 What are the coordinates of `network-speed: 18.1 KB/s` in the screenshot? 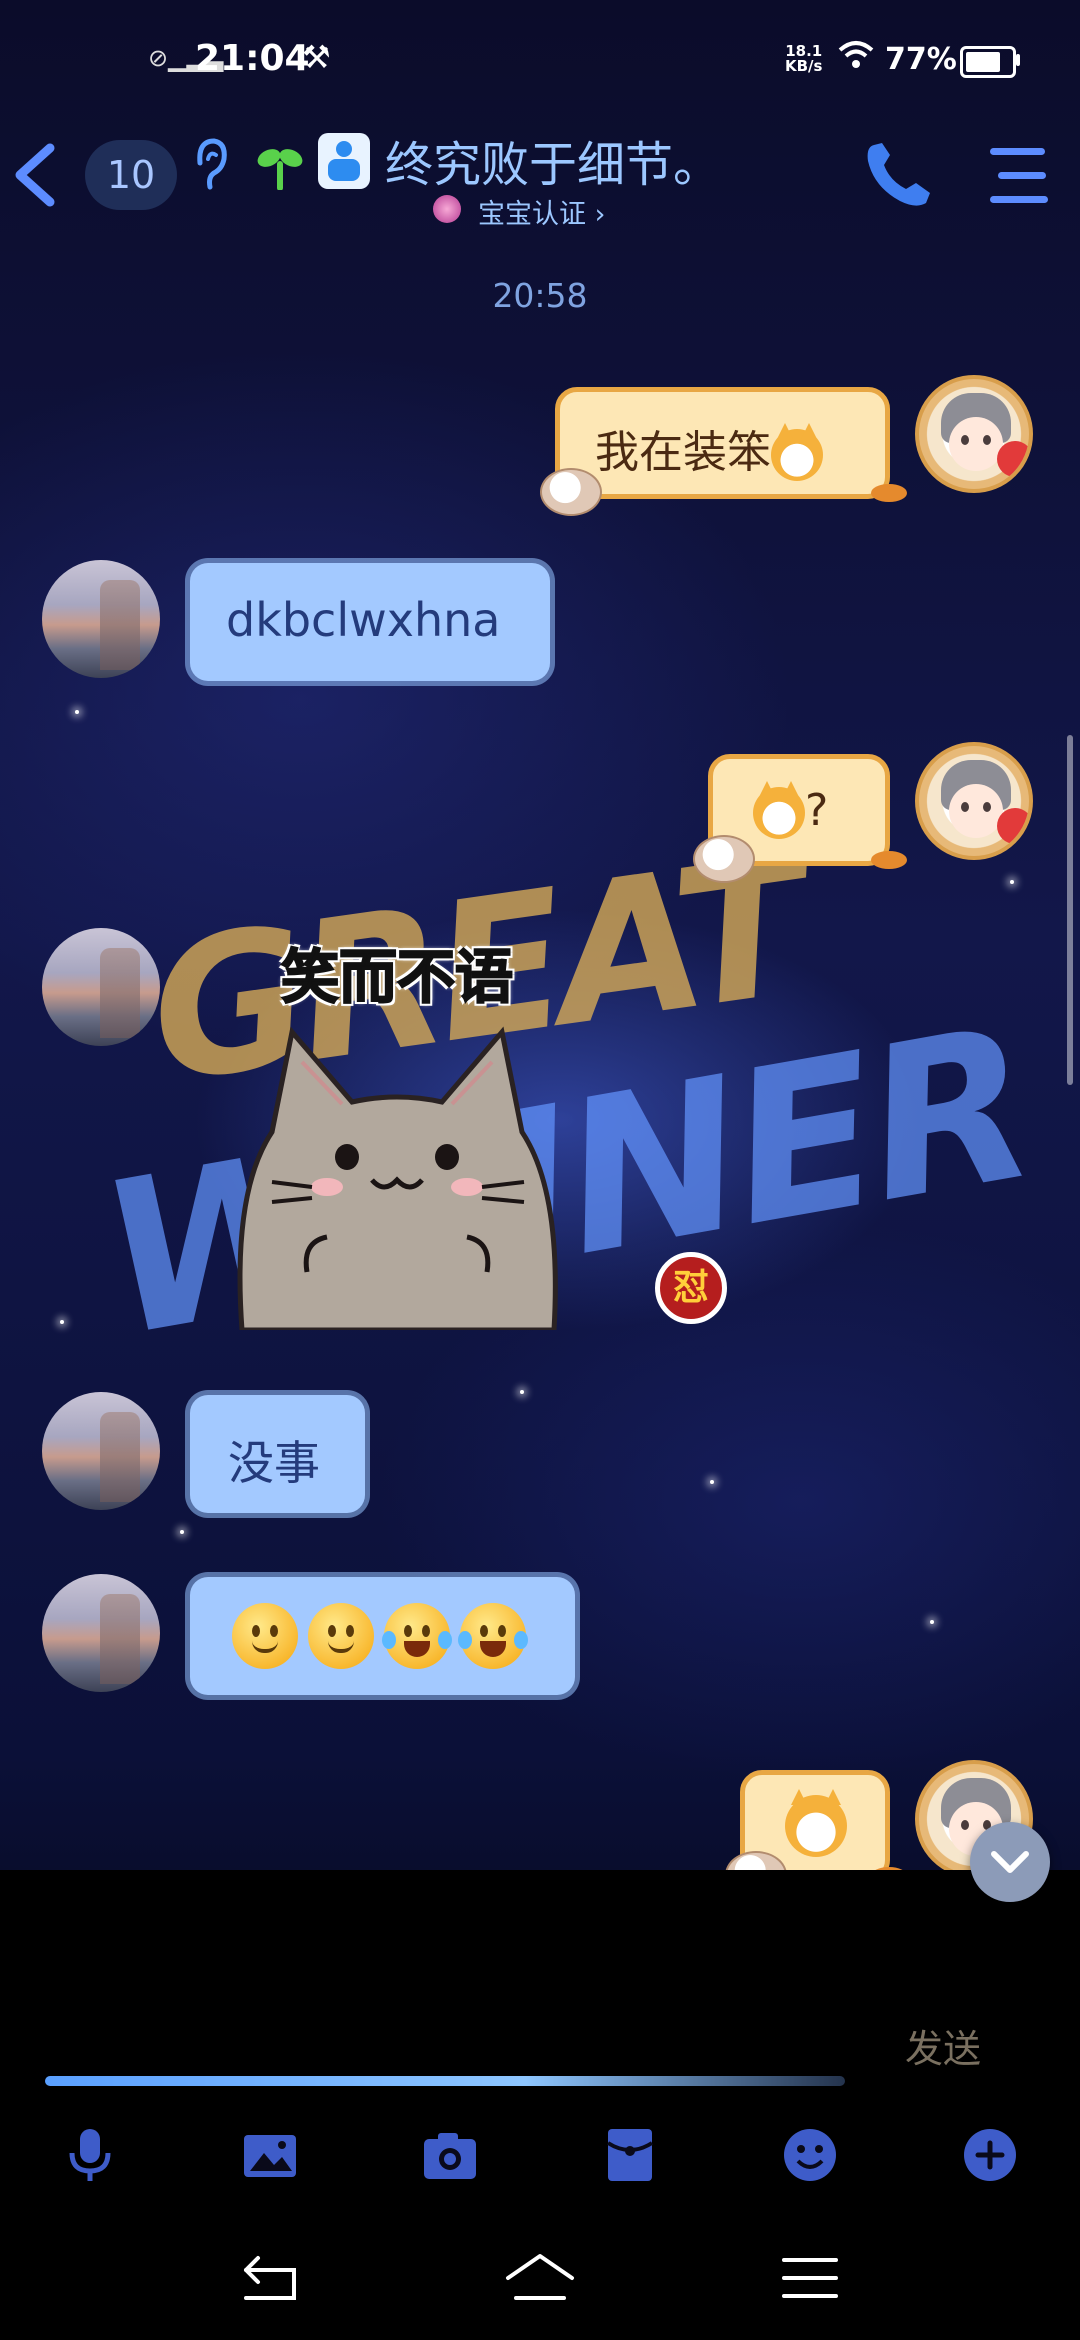 It's located at (803, 59).